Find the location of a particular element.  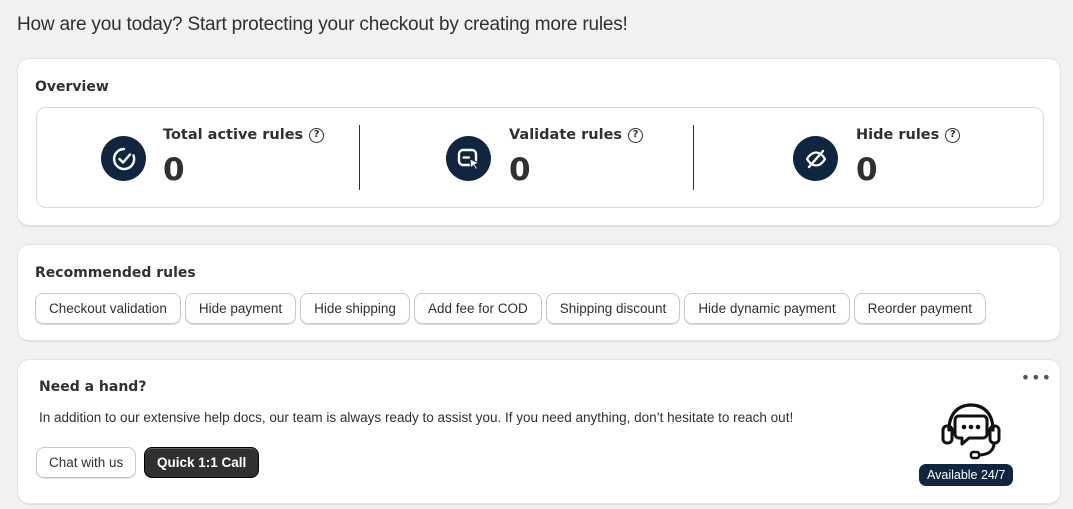

stat-label: Total active rules is located at coordinates (233, 135).